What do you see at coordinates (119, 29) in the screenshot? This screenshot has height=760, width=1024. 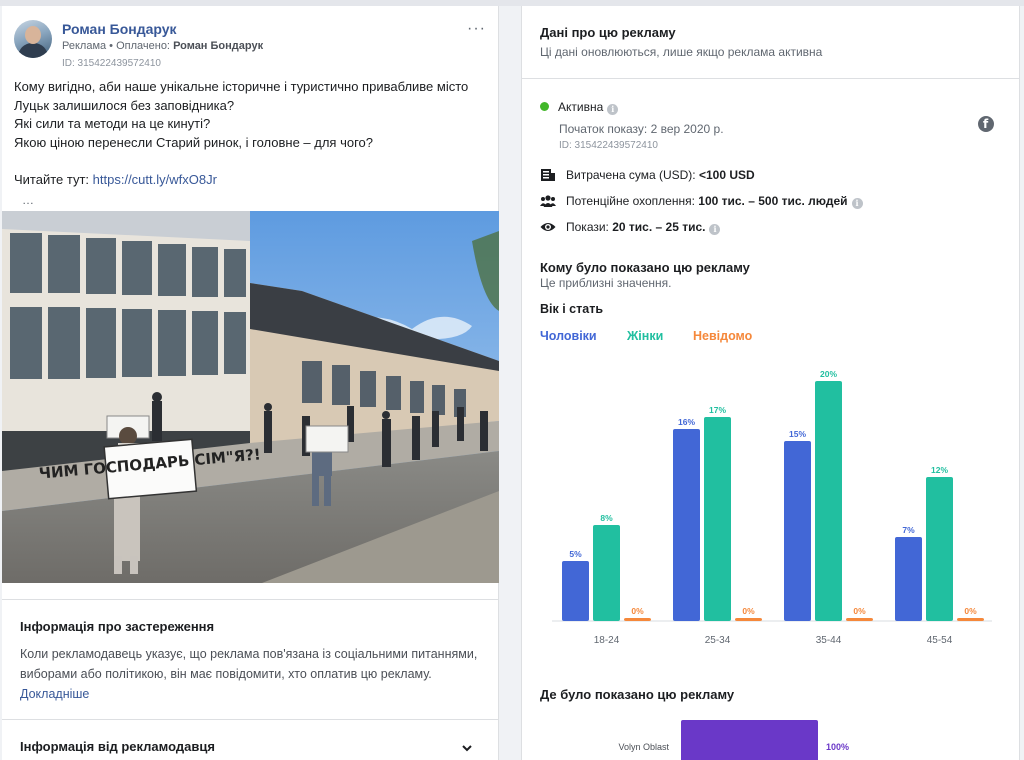 I see `author-name: Роман Бондарук` at bounding box center [119, 29].